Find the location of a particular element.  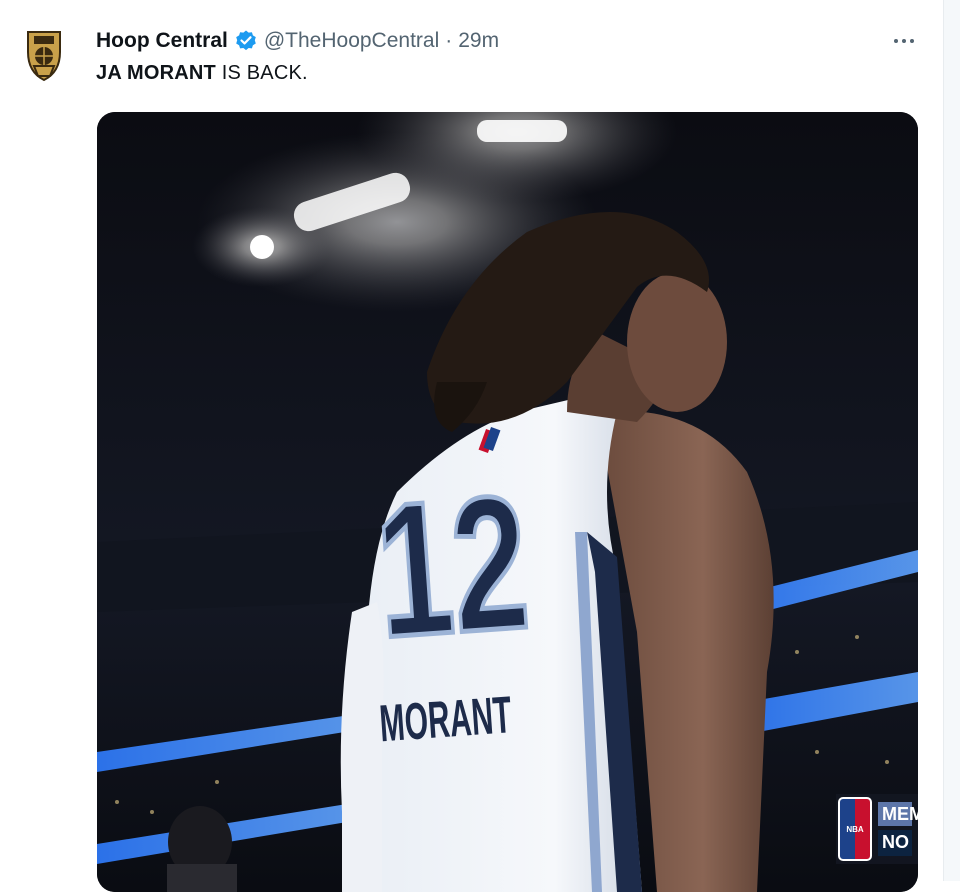

page-edge is located at coordinates (951, 440).